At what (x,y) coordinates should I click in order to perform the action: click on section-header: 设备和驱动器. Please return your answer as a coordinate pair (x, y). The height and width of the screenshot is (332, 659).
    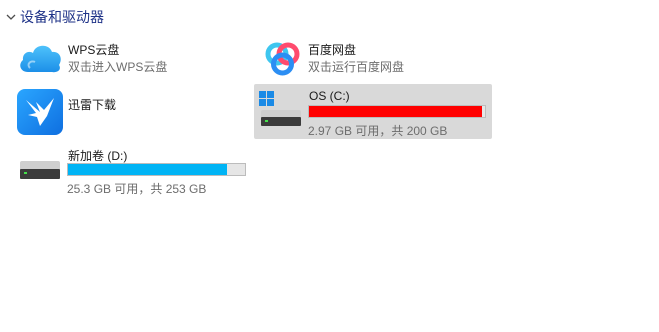
    Looking at the image, I should click on (54, 17).